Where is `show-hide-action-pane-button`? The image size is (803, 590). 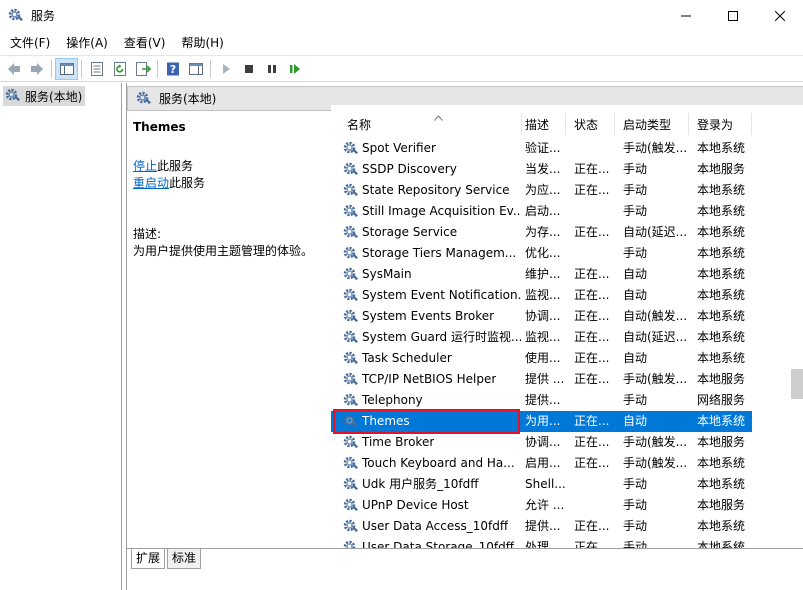
show-hide-action-pane-button is located at coordinates (195, 69).